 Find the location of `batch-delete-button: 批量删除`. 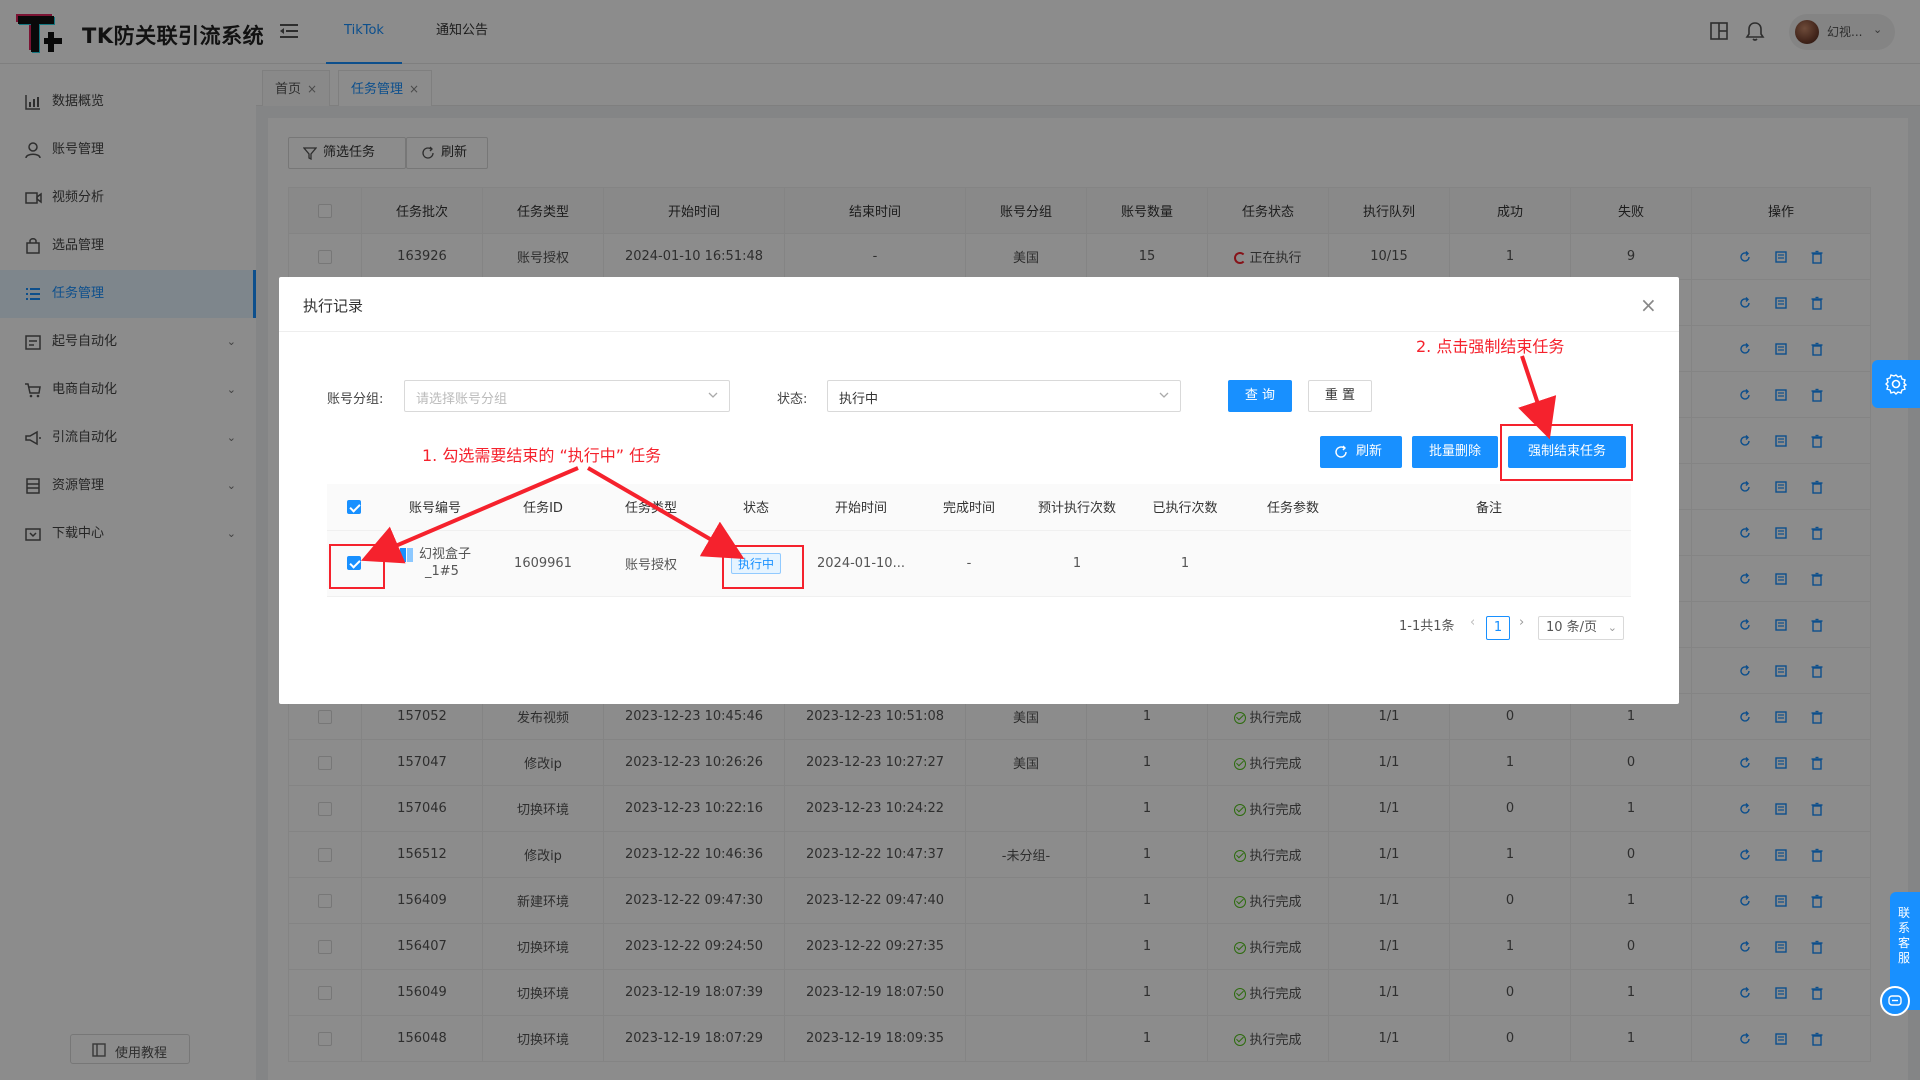

batch-delete-button: 批量删除 is located at coordinates (1455, 452).